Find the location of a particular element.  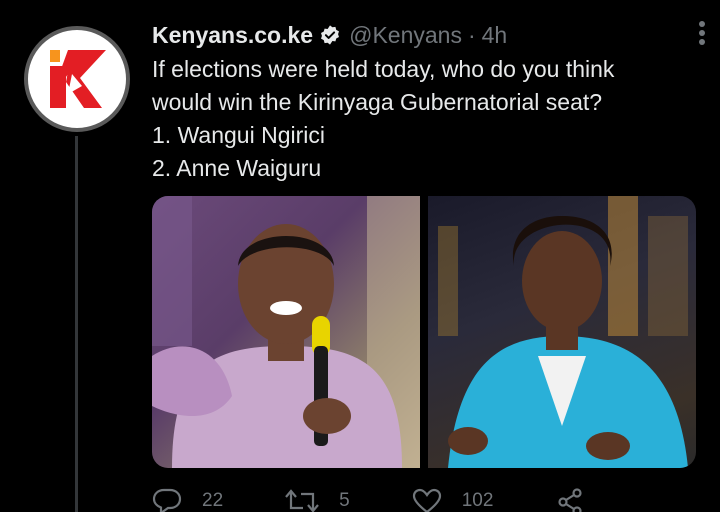

tweet-actions: 22 5 102 is located at coordinates (387, 500).